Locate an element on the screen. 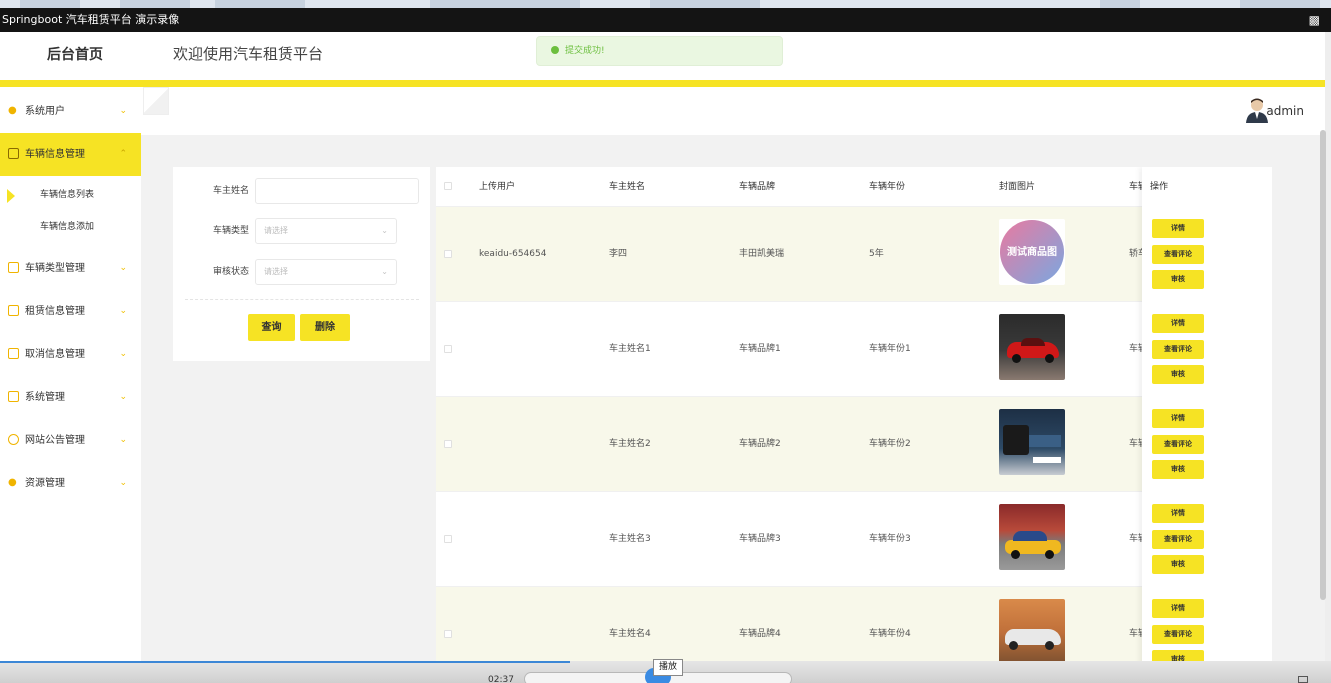 This screenshot has width=1331, height=683. owner-name-input is located at coordinates (337, 191).